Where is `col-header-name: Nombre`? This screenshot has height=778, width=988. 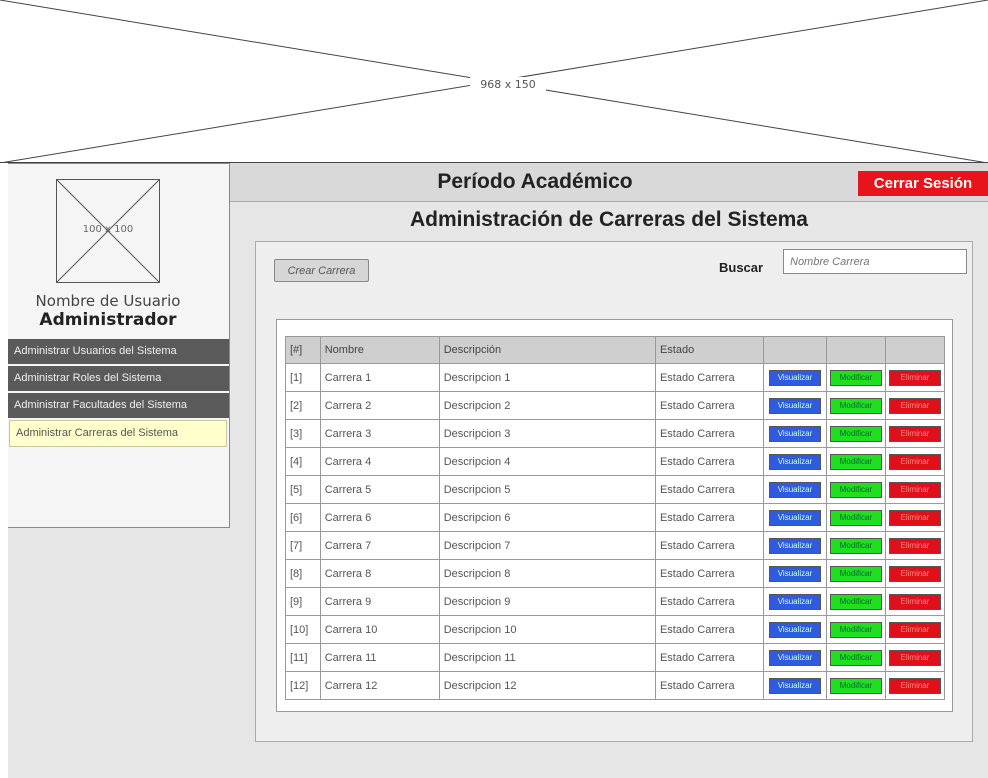
col-header-name: Nombre is located at coordinates (379, 350).